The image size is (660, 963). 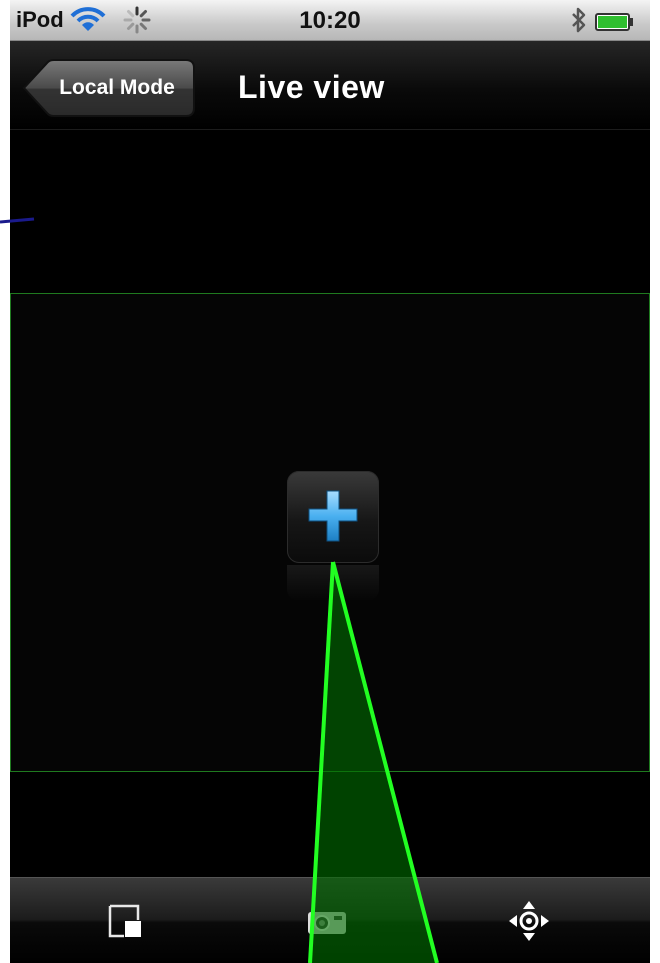 I want to click on add-camera-button, so click(x=333, y=536).